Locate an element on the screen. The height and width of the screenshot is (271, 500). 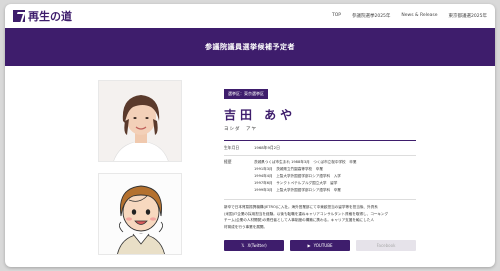
nav-news-release: News & Release is located at coordinates (419, 16).